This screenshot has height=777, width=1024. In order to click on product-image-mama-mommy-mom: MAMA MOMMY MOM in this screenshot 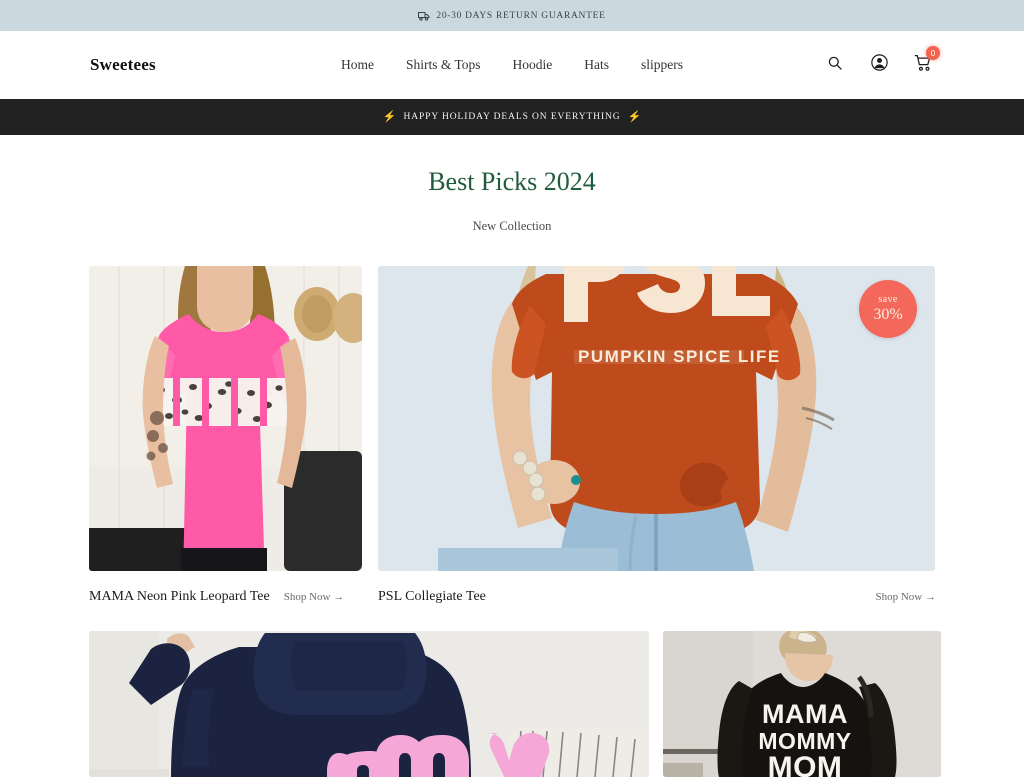, I will do `click(802, 704)`.